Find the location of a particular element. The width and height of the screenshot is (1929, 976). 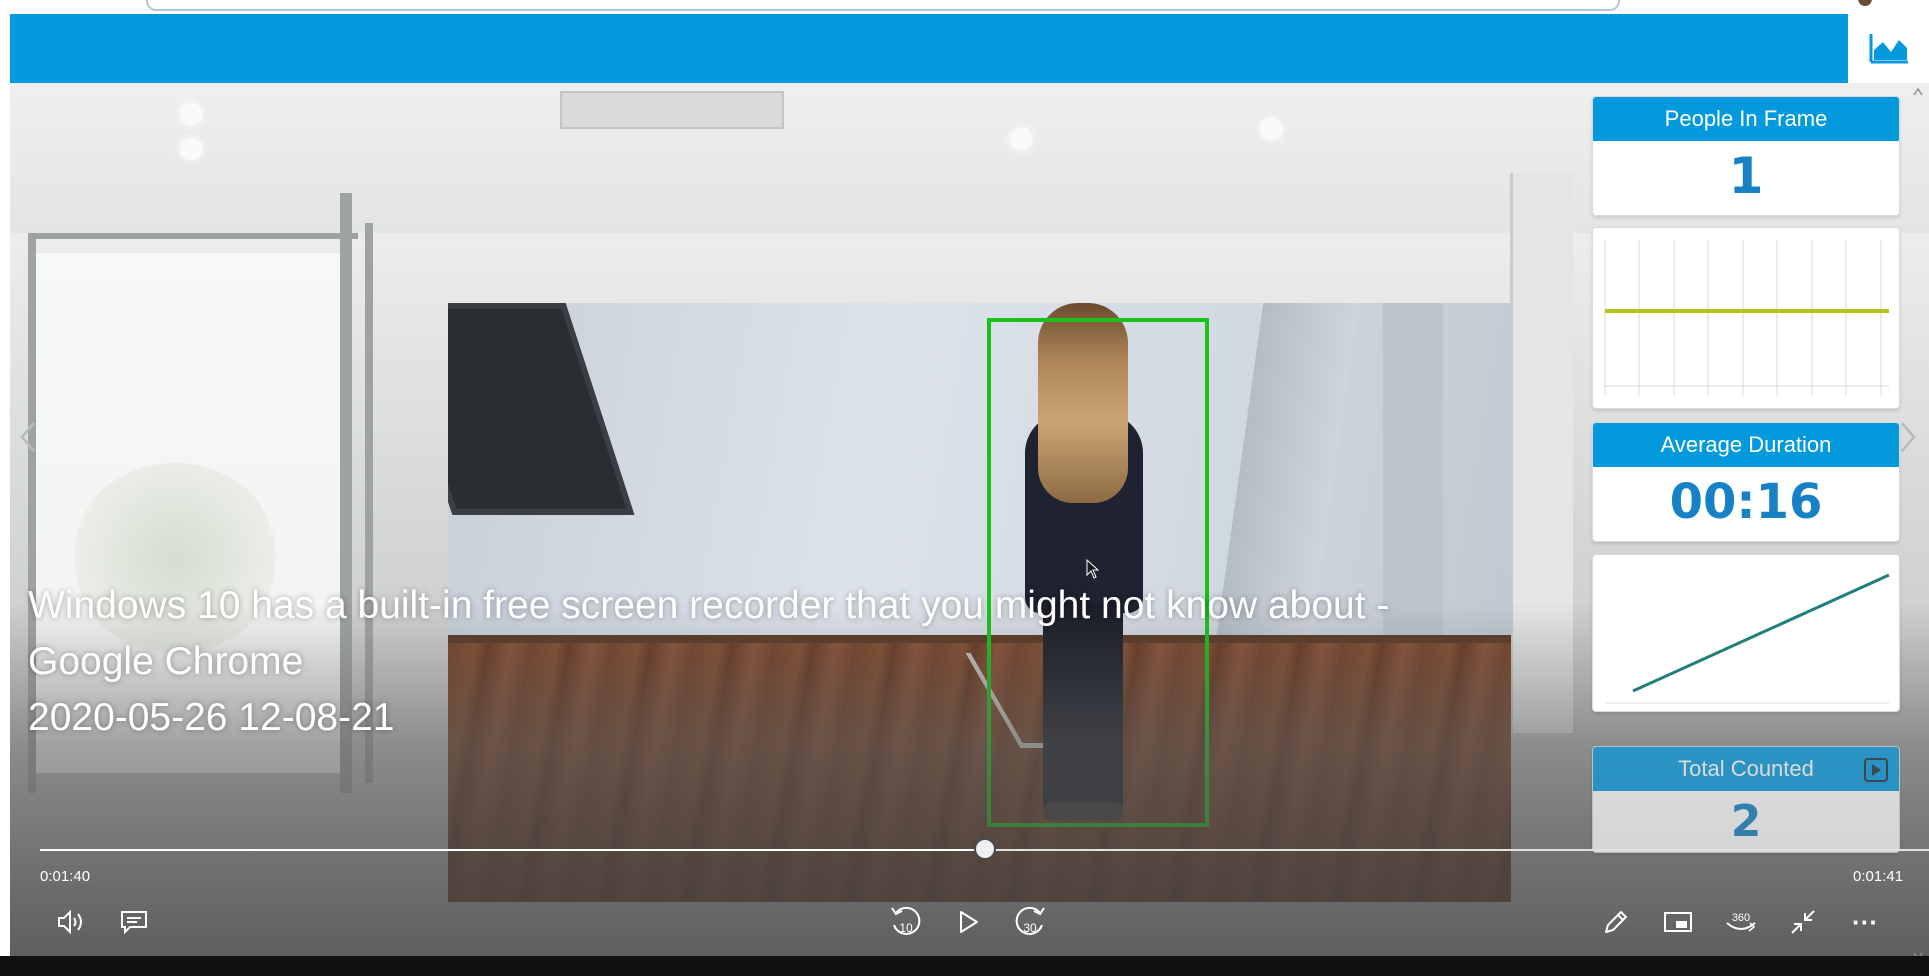

chart-gridlines is located at coordinates (1746, 318).